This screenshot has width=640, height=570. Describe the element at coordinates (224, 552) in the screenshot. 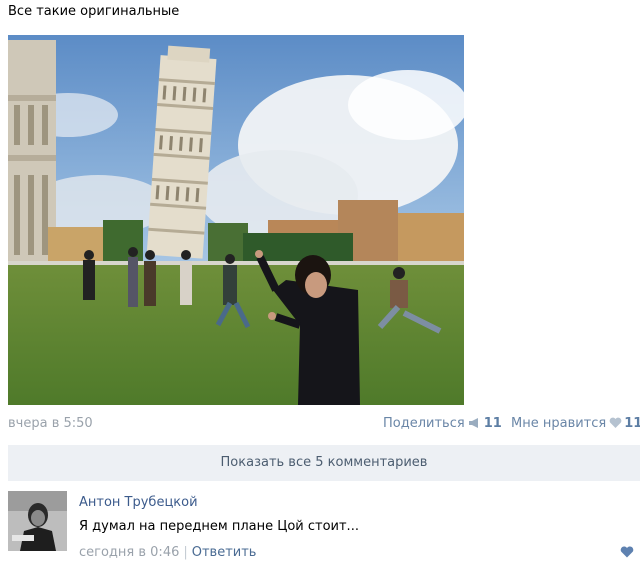

I see `reply-link: Ответить` at that location.